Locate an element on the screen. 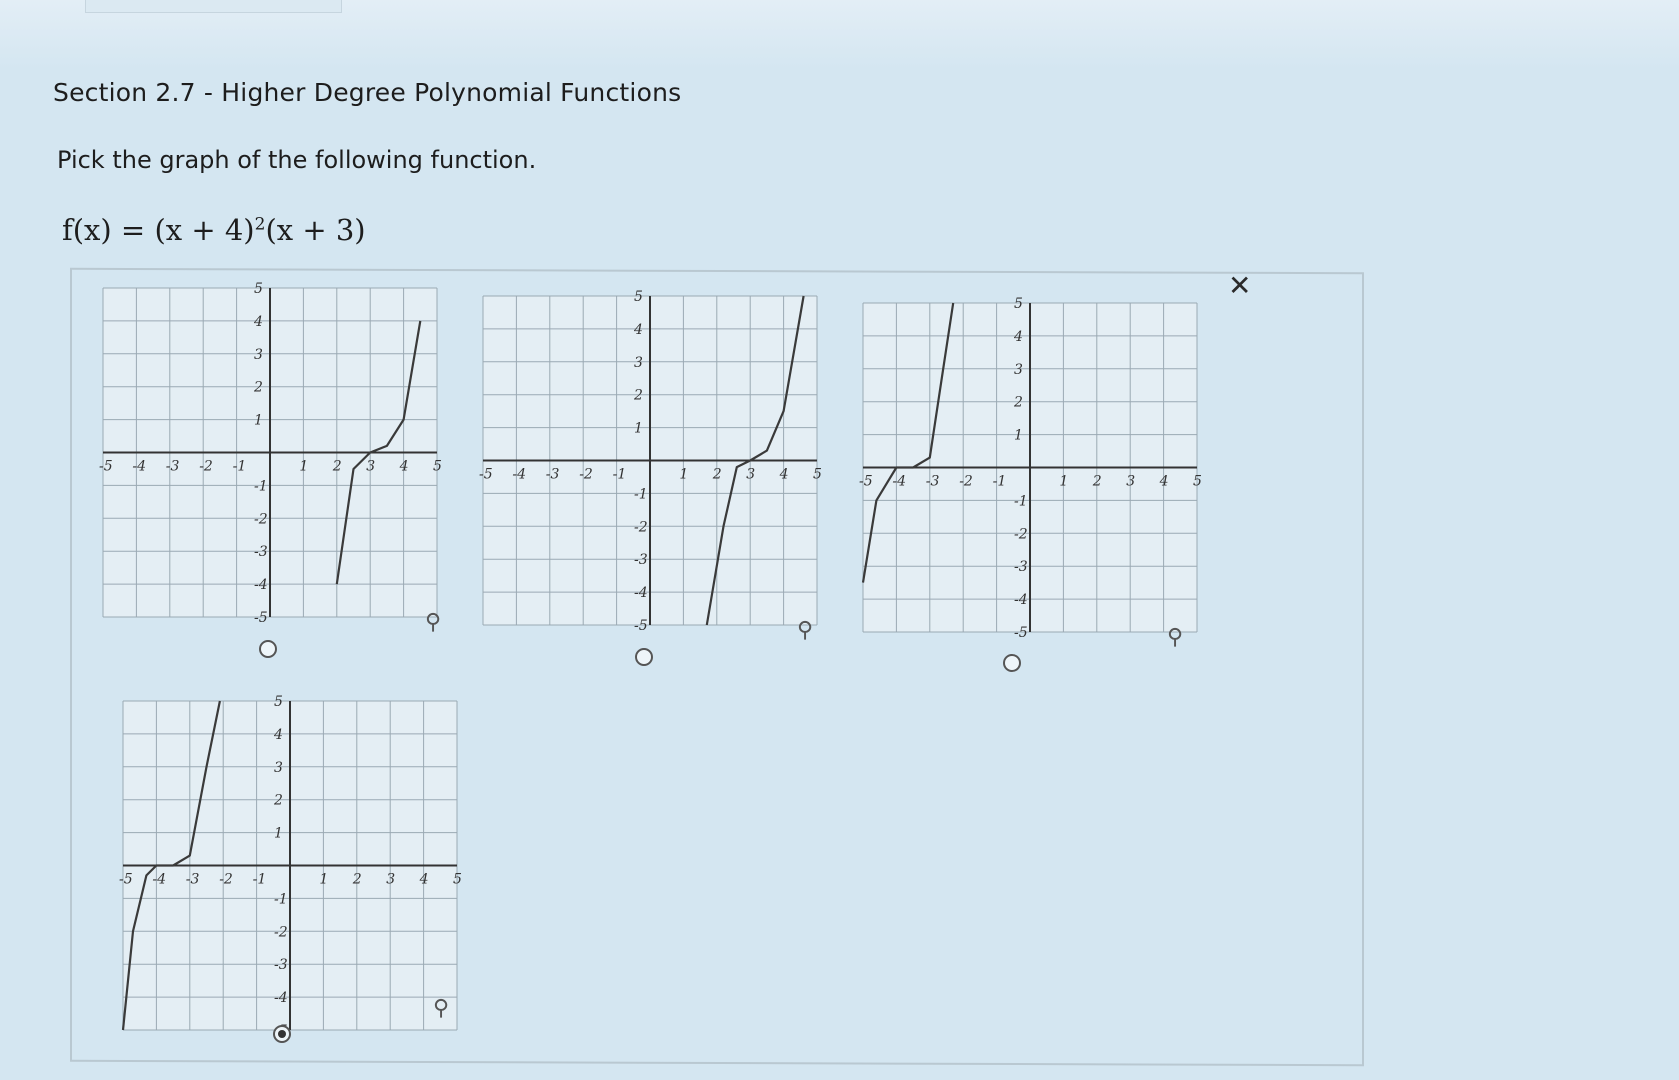 This screenshot has height=1080, width=1679. graph-option-a: -5 -4 -3 -2 -1 1 2 3 4 5 5 4 3 2 1 -1 -2 -3 -4 -5 is located at coordinates (270, 452).